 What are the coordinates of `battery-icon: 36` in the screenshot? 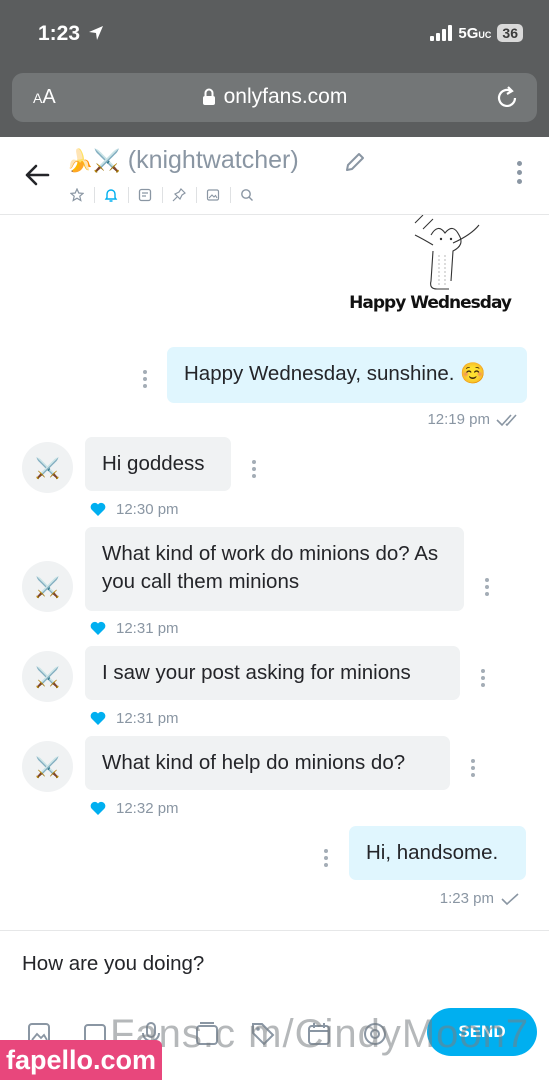 It's located at (510, 33).